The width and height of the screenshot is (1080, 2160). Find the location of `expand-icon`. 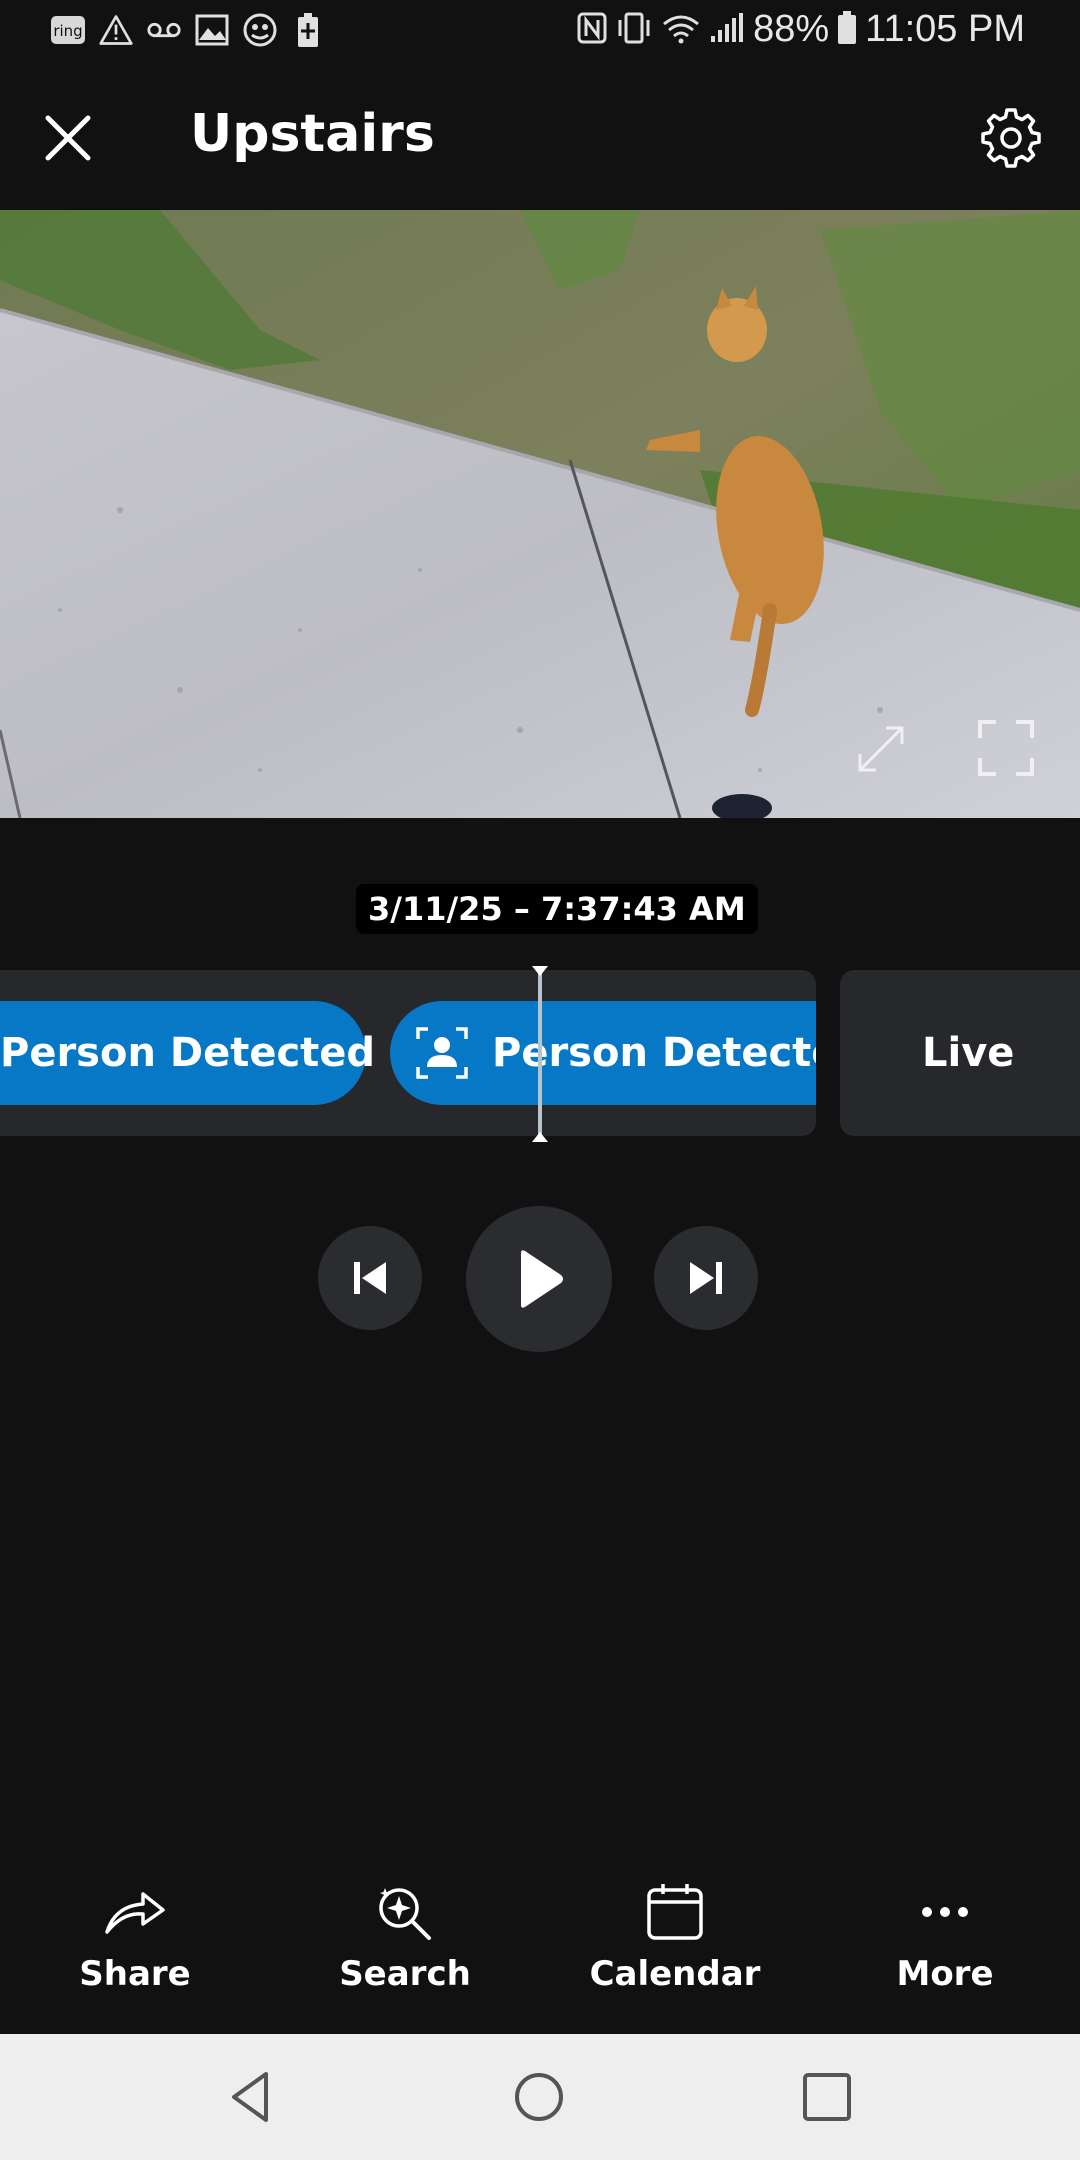

expand-icon is located at coordinates (881, 749).